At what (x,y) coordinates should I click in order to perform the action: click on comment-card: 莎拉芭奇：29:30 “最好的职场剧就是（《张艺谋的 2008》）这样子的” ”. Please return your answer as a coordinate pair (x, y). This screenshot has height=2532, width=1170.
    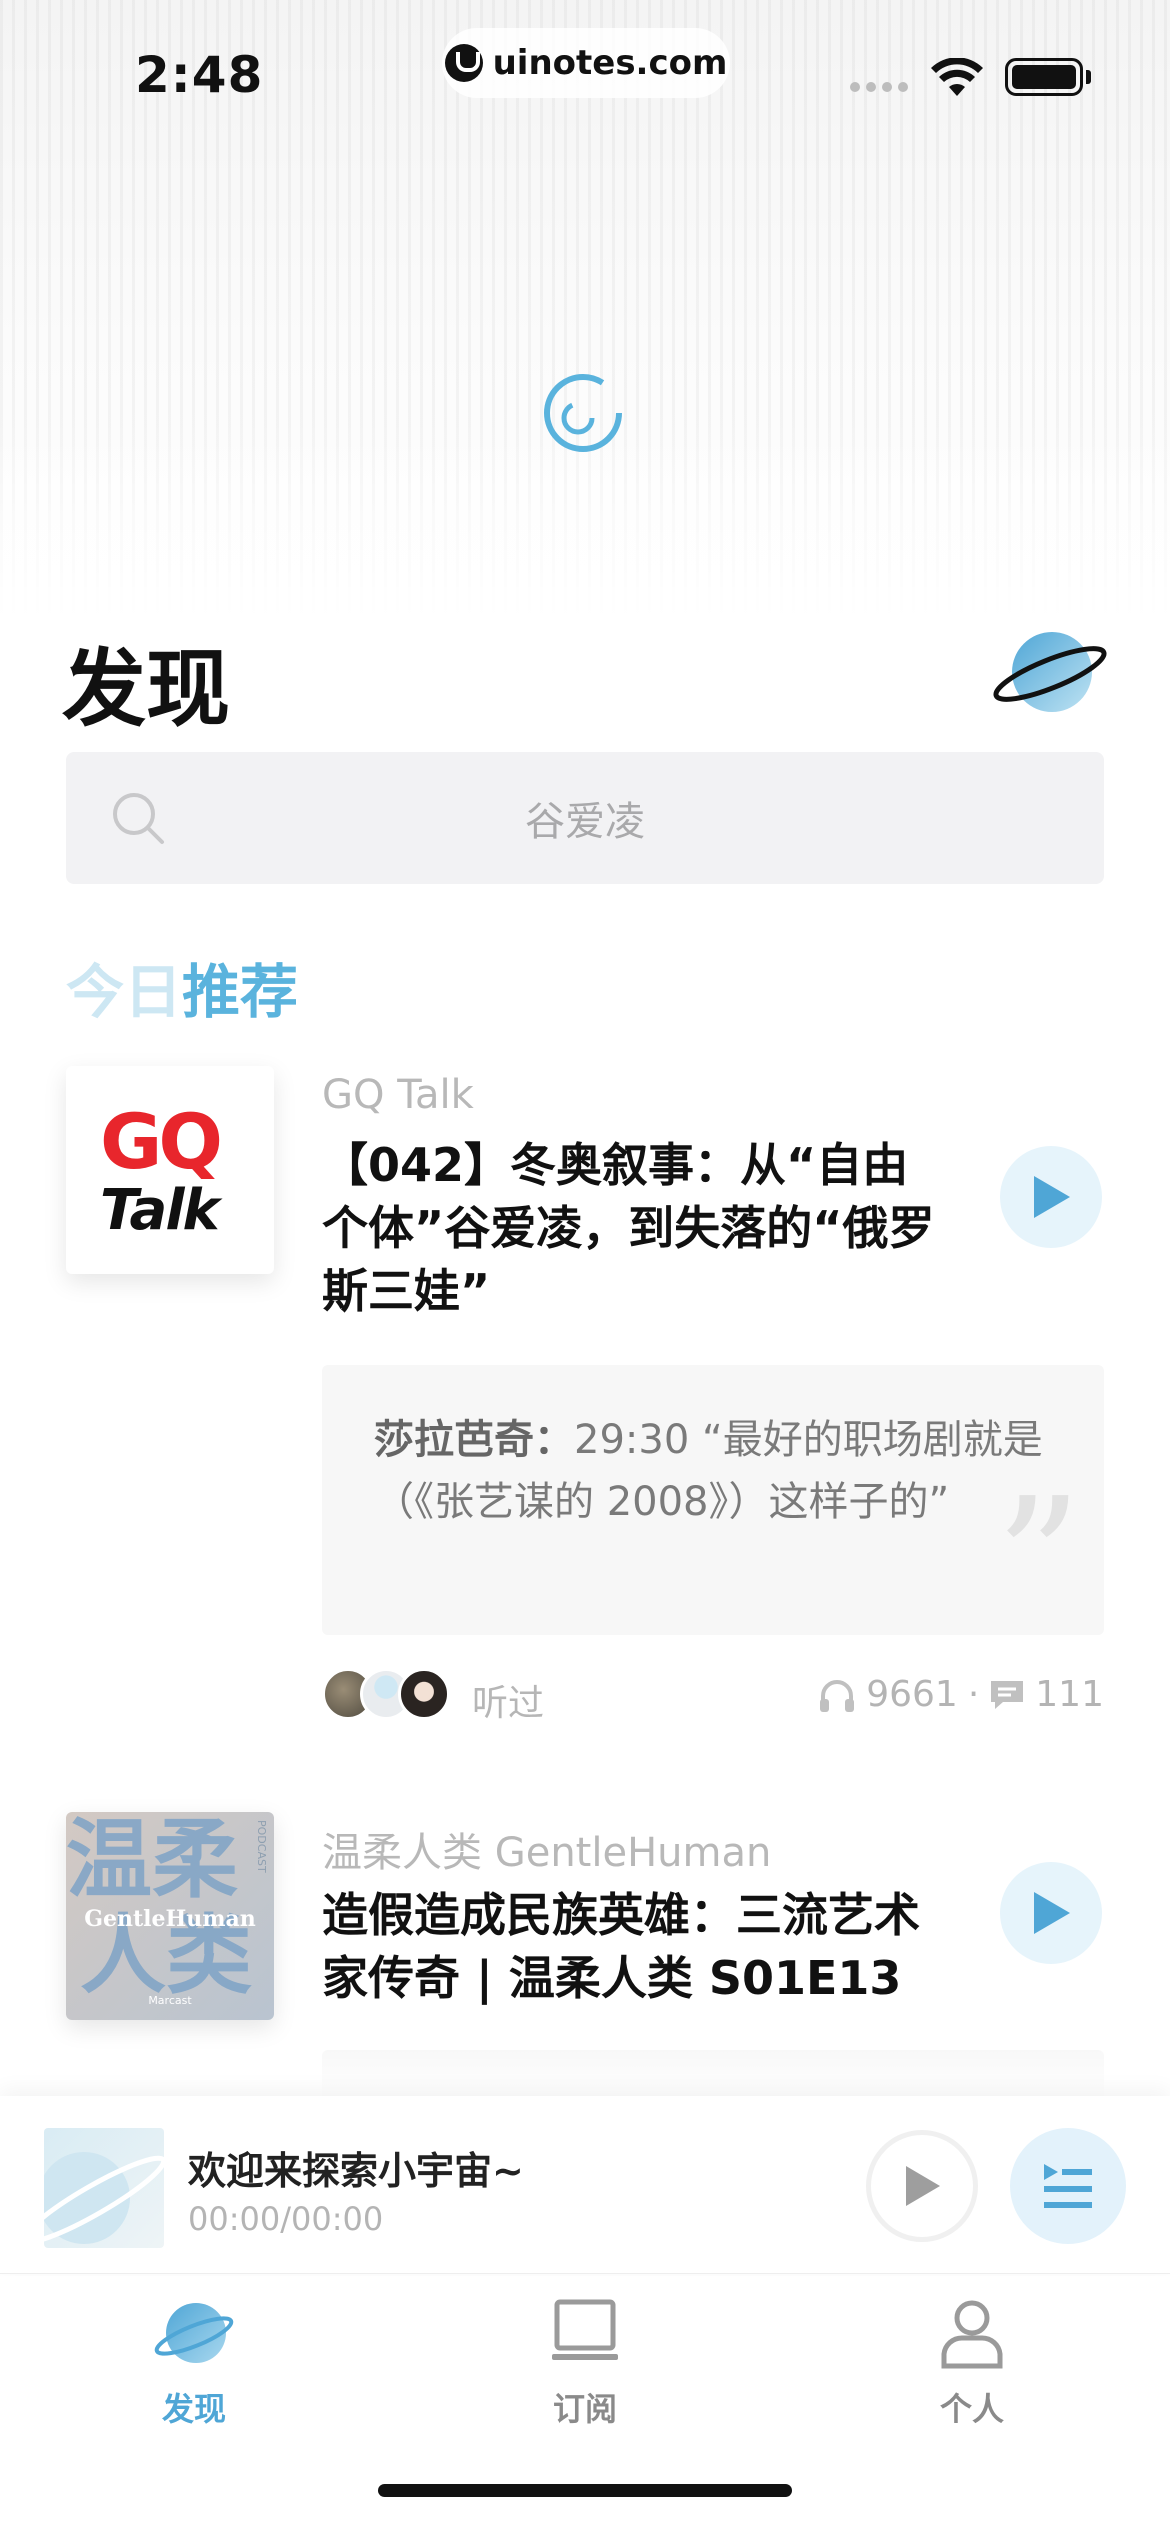
    Looking at the image, I should click on (713, 1512).